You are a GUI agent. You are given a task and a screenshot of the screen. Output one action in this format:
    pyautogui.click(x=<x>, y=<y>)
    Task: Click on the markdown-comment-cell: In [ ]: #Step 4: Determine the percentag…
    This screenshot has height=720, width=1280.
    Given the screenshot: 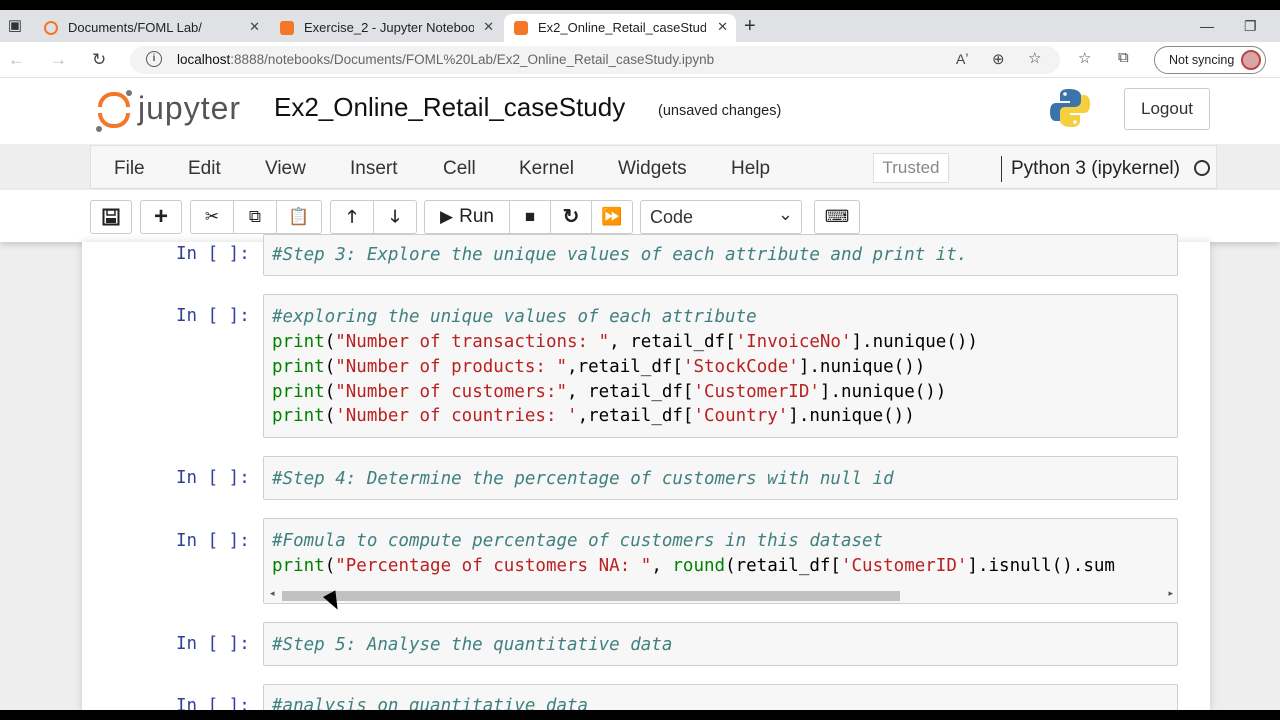 What is the action you would take?
    pyautogui.click(x=646, y=479)
    